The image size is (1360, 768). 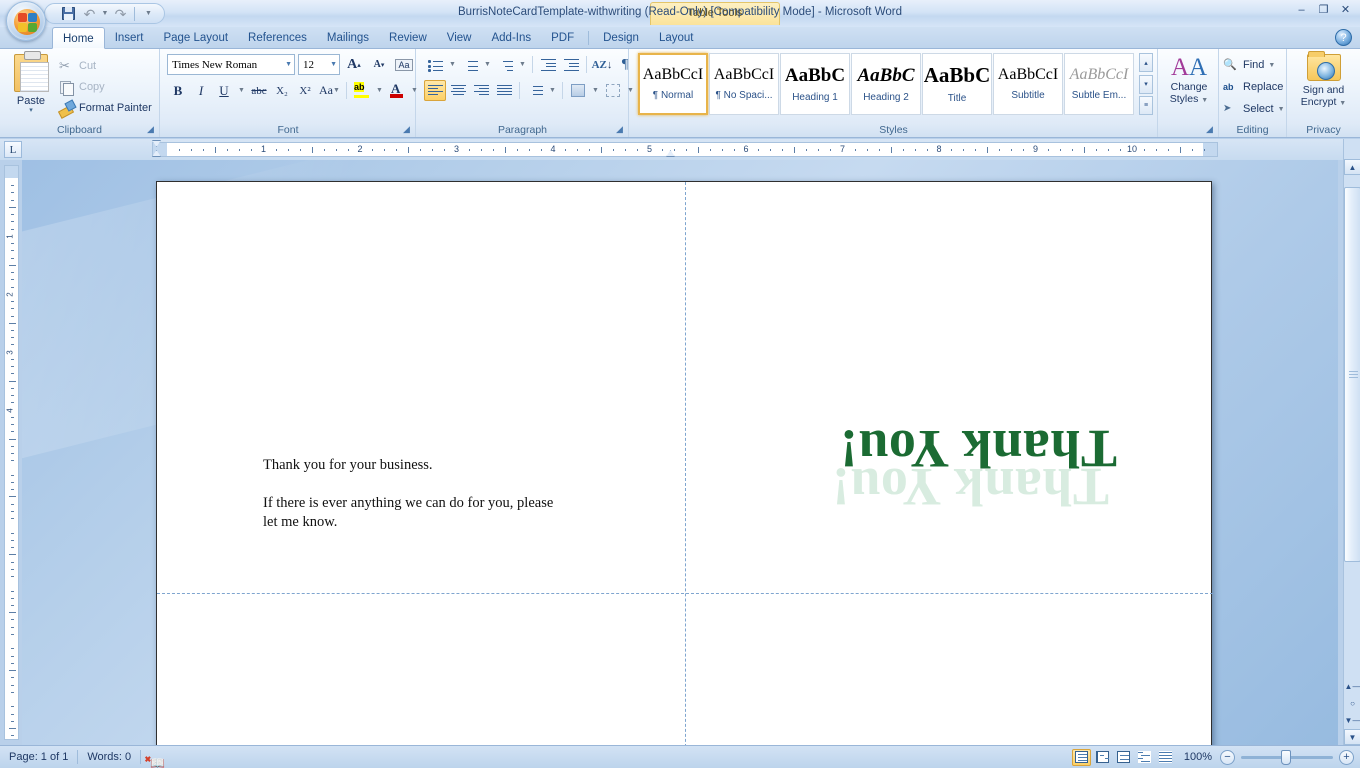 What do you see at coordinates (1343, 37) in the screenshot?
I see `help-icon: ?` at bounding box center [1343, 37].